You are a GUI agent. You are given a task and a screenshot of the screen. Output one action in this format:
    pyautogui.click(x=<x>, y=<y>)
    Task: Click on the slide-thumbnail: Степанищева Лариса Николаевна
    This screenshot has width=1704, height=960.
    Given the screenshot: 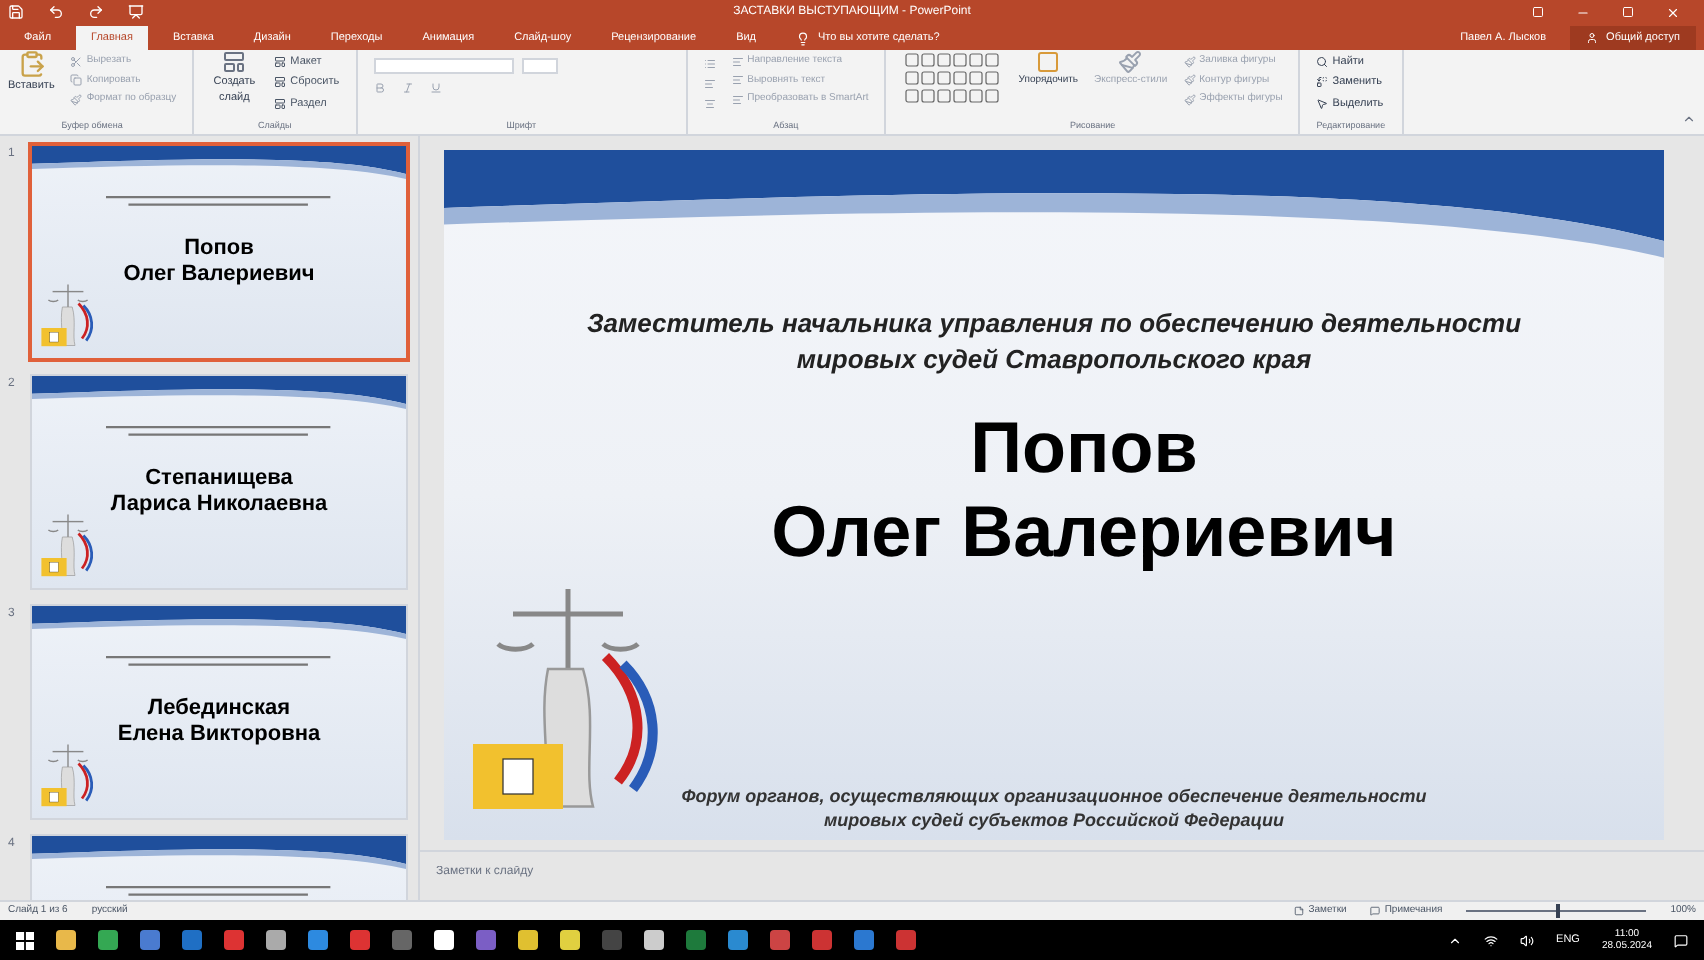 What is the action you would take?
    pyautogui.click(x=219, y=482)
    